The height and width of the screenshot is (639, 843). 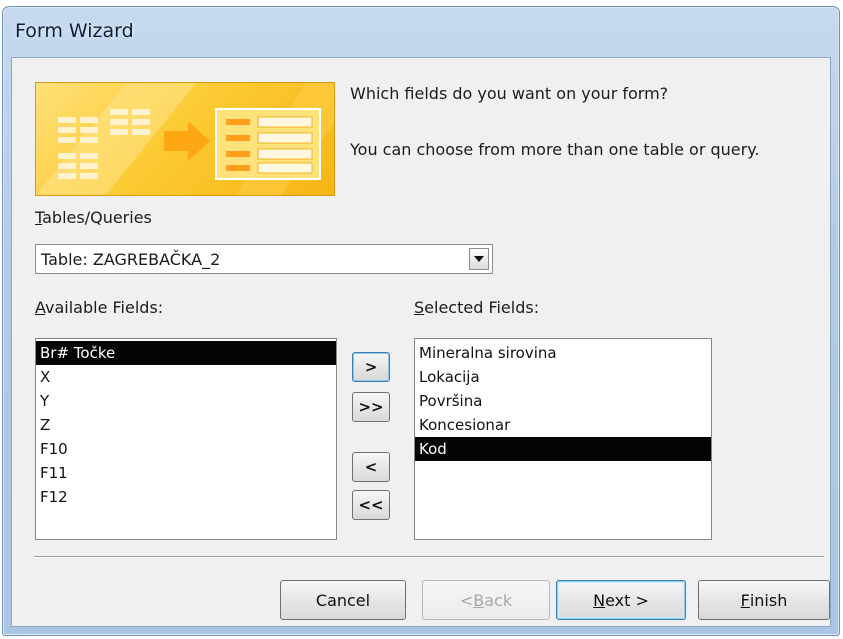 What do you see at coordinates (264, 259) in the screenshot?
I see `tables-queries-dropdown: Table: ZAGREBAČKA_2` at bounding box center [264, 259].